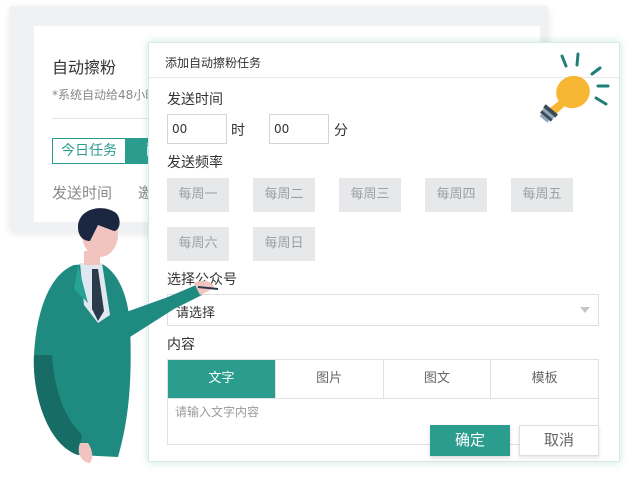  I want to click on day-button-tuesday: 每周二, so click(284, 195).